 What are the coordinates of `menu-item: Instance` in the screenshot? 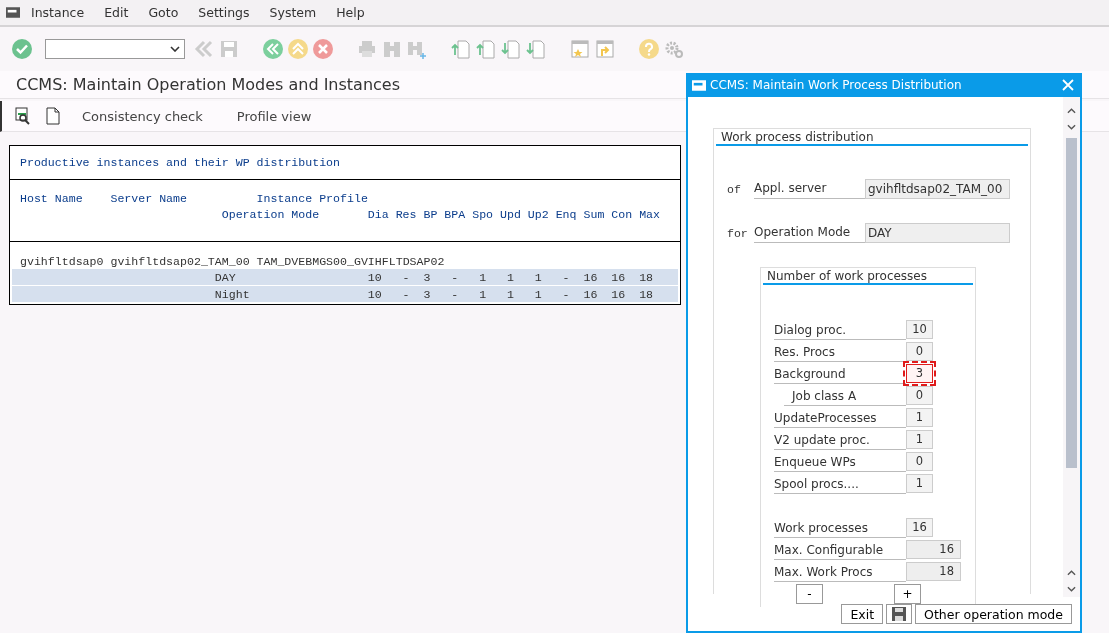 It's located at (58, 12).